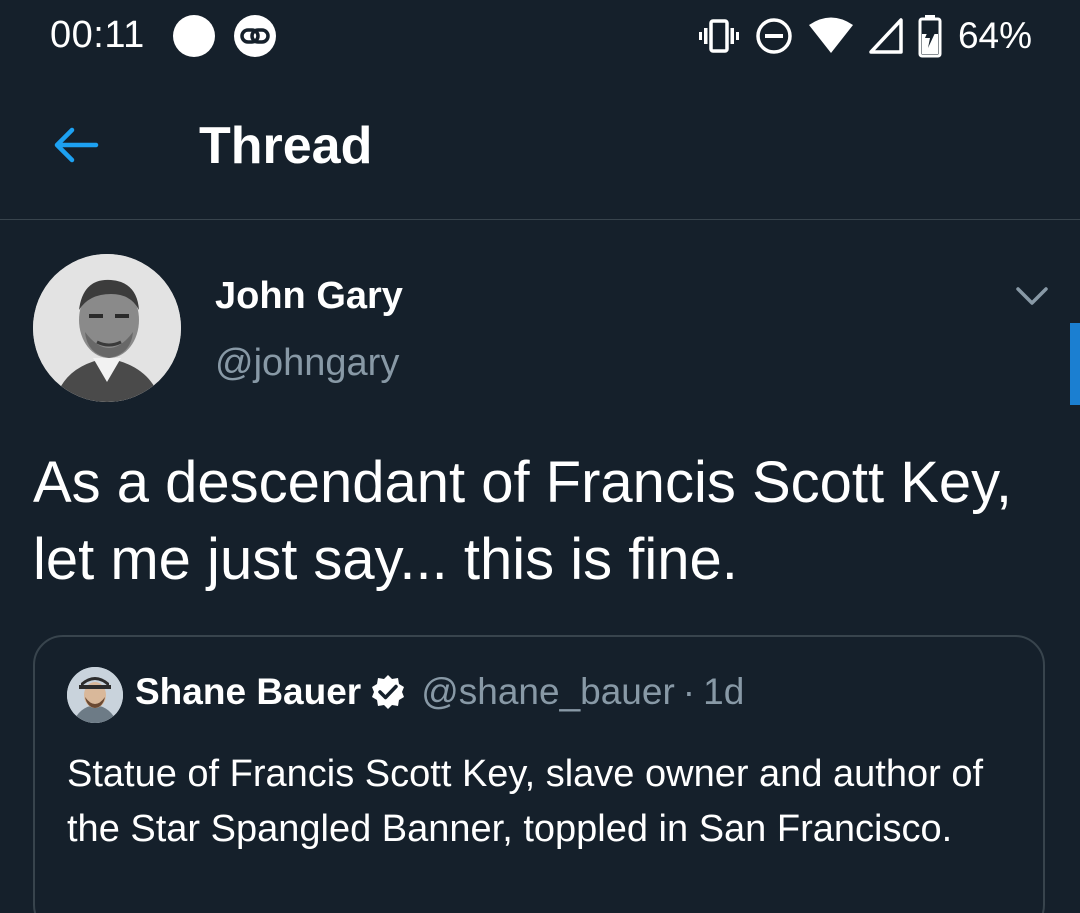 This screenshot has width=1080, height=913. What do you see at coordinates (994, 35) in the screenshot?
I see `battery-percent: 64%` at bounding box center [994, 35].